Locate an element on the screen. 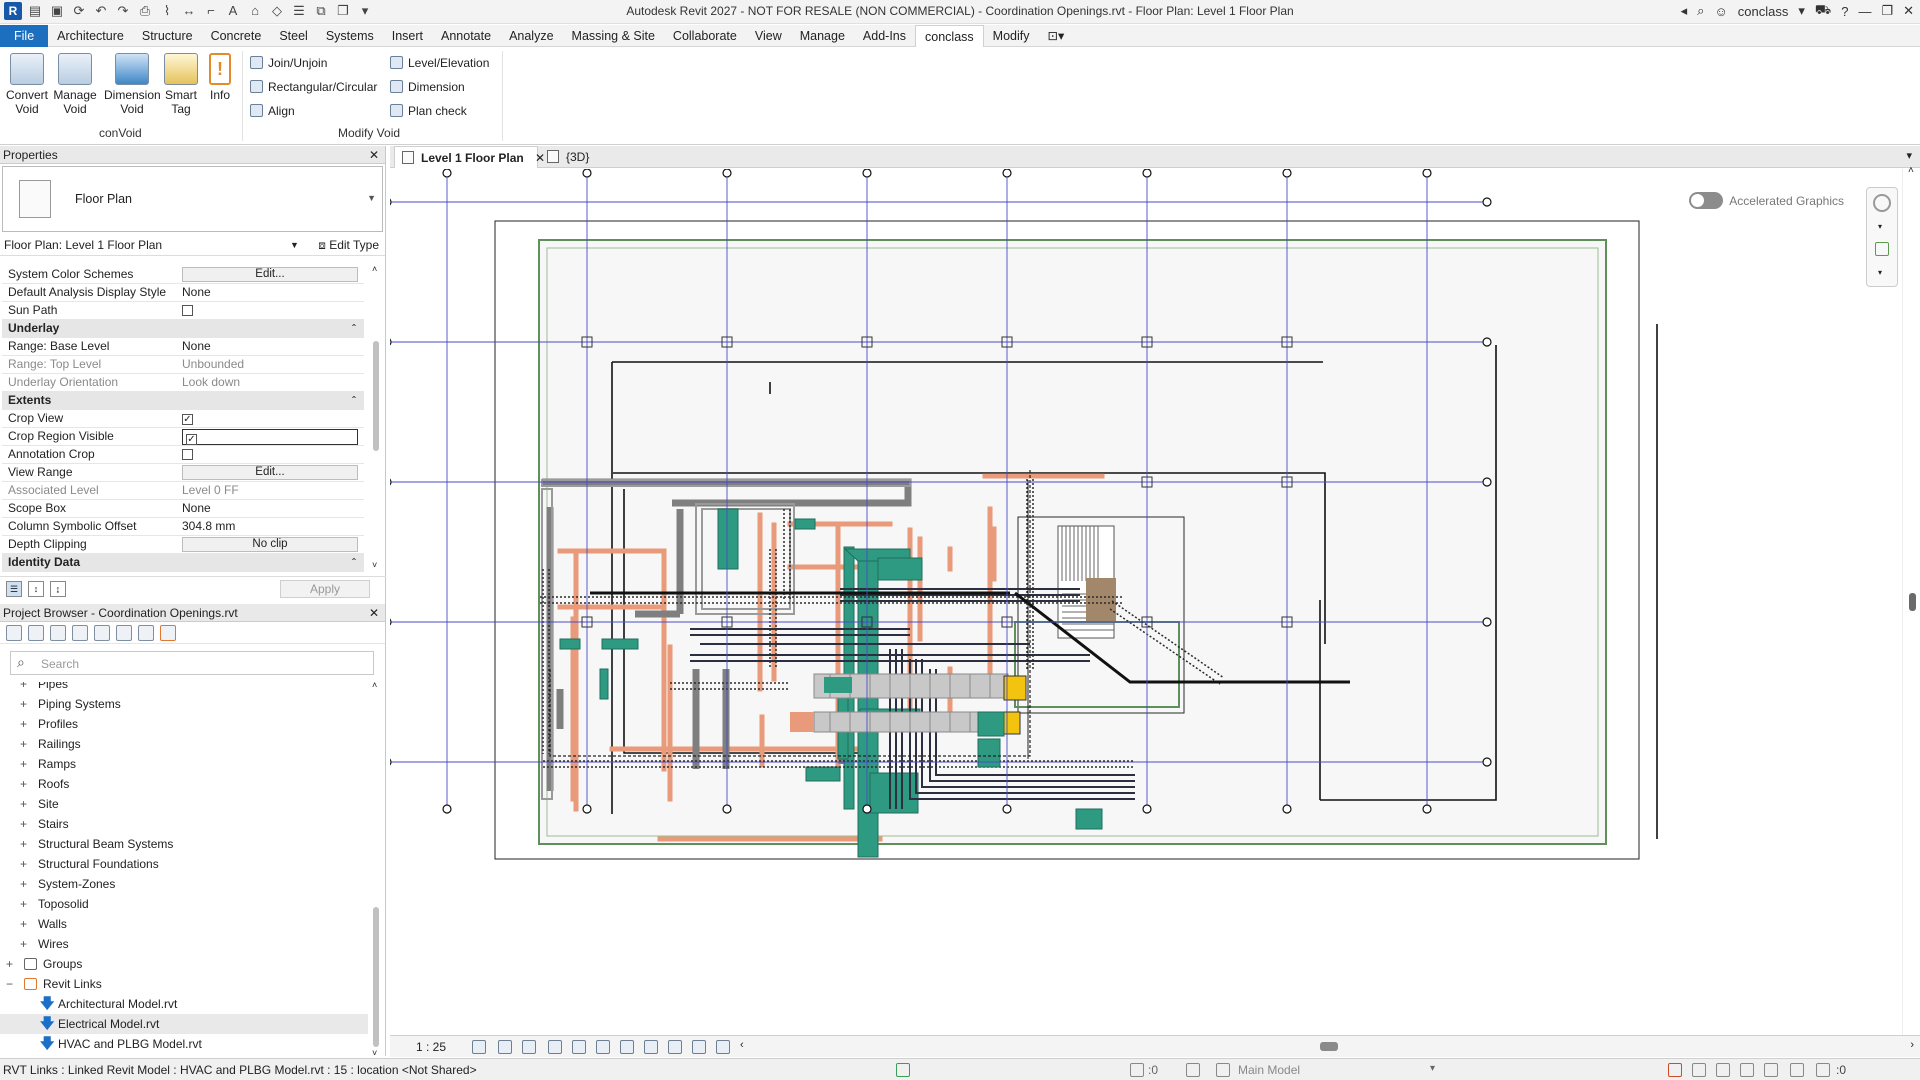 This screenshot has width=1920, height=1080. user-dropdown-icon: ▾ is located at coordinates (1801, 11).